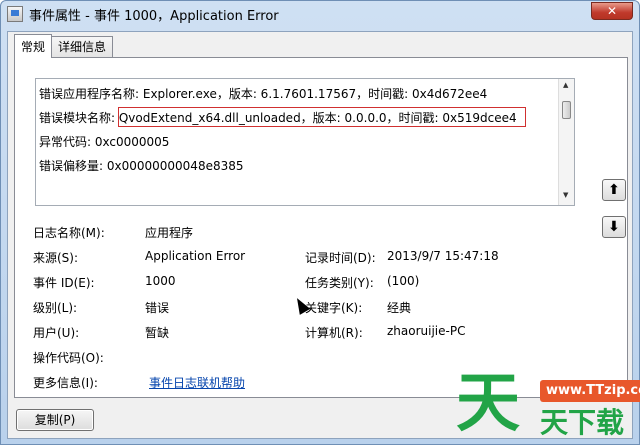 The image size is (640, 445). Describe the element at coordinates (426, 331) in the screenshot. I see `computer-value: zhaoruijie-PC` at that location.